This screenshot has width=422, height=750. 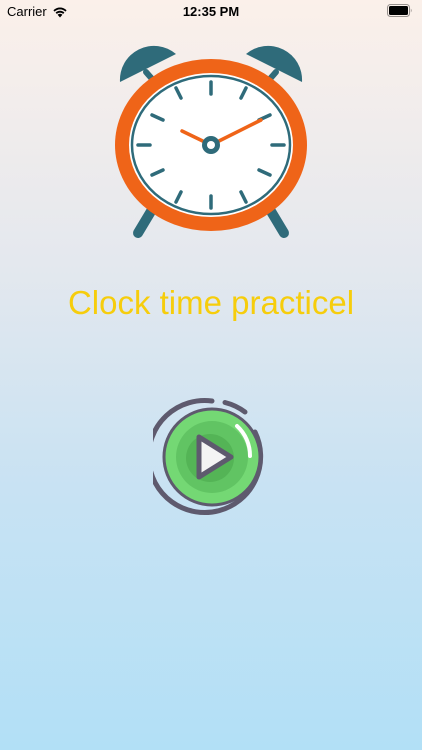 What do you see at coordinates (400, 12) in the screenshot?
I see `battery-icon` at bounding box center [400, 12].